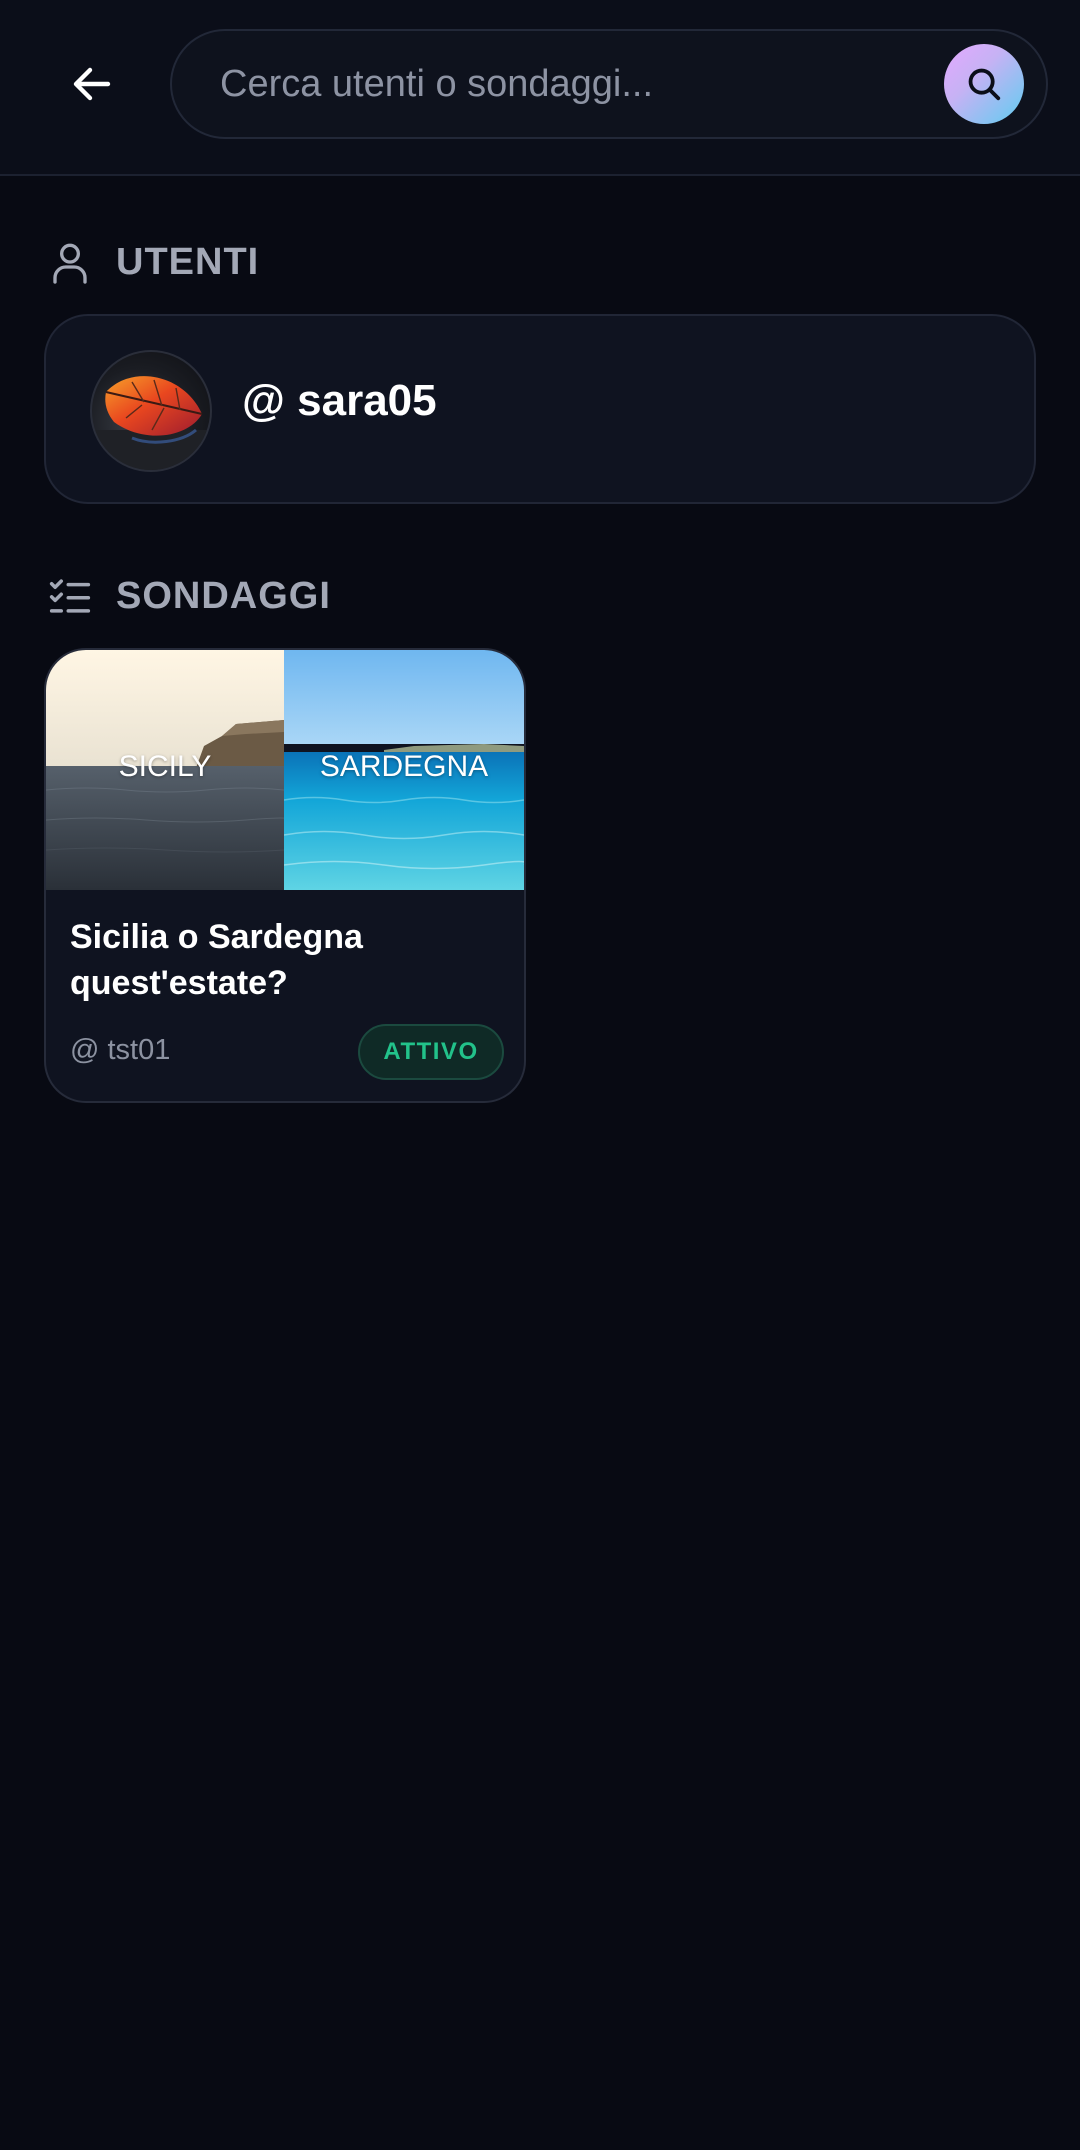 Image resolution: width=1080 pixels, height=2150 pixels. What do you see at coordinates (188, 261) in the screenshot?
I see `users-section-title: UTENTI` at bounding box center [188, 261].